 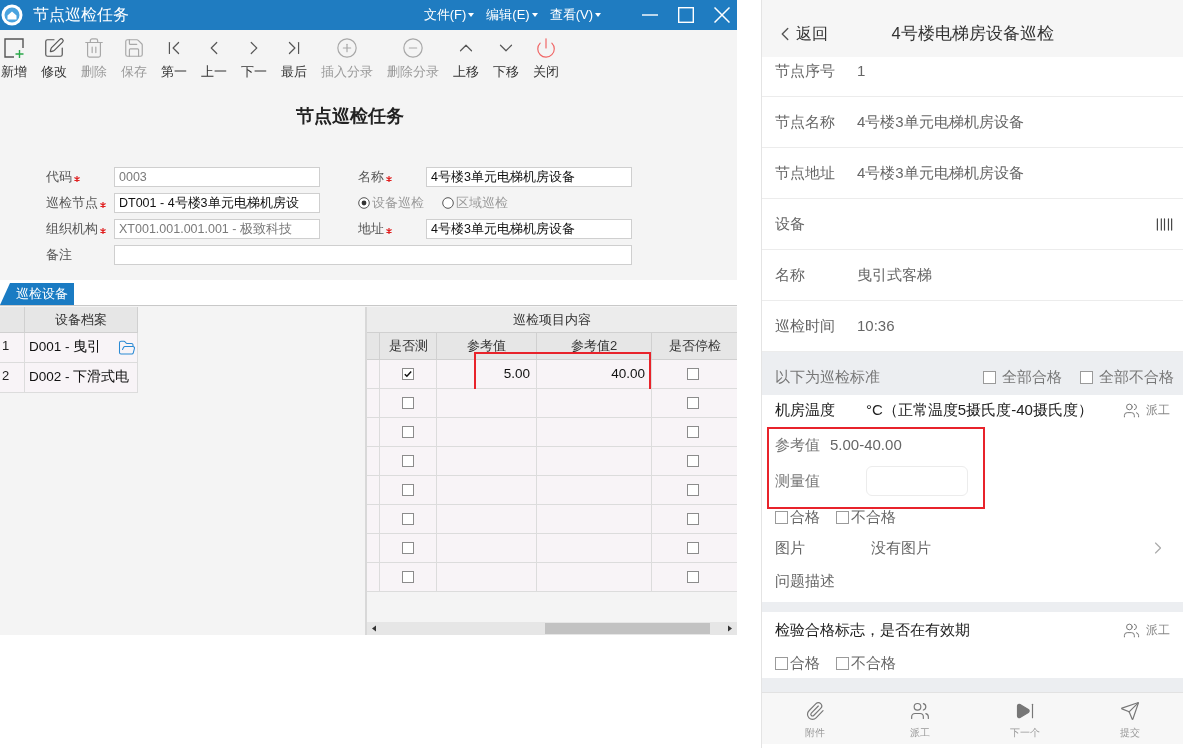 I want to click on tab-bar-button: 提交, so click(x=1130, y=718).